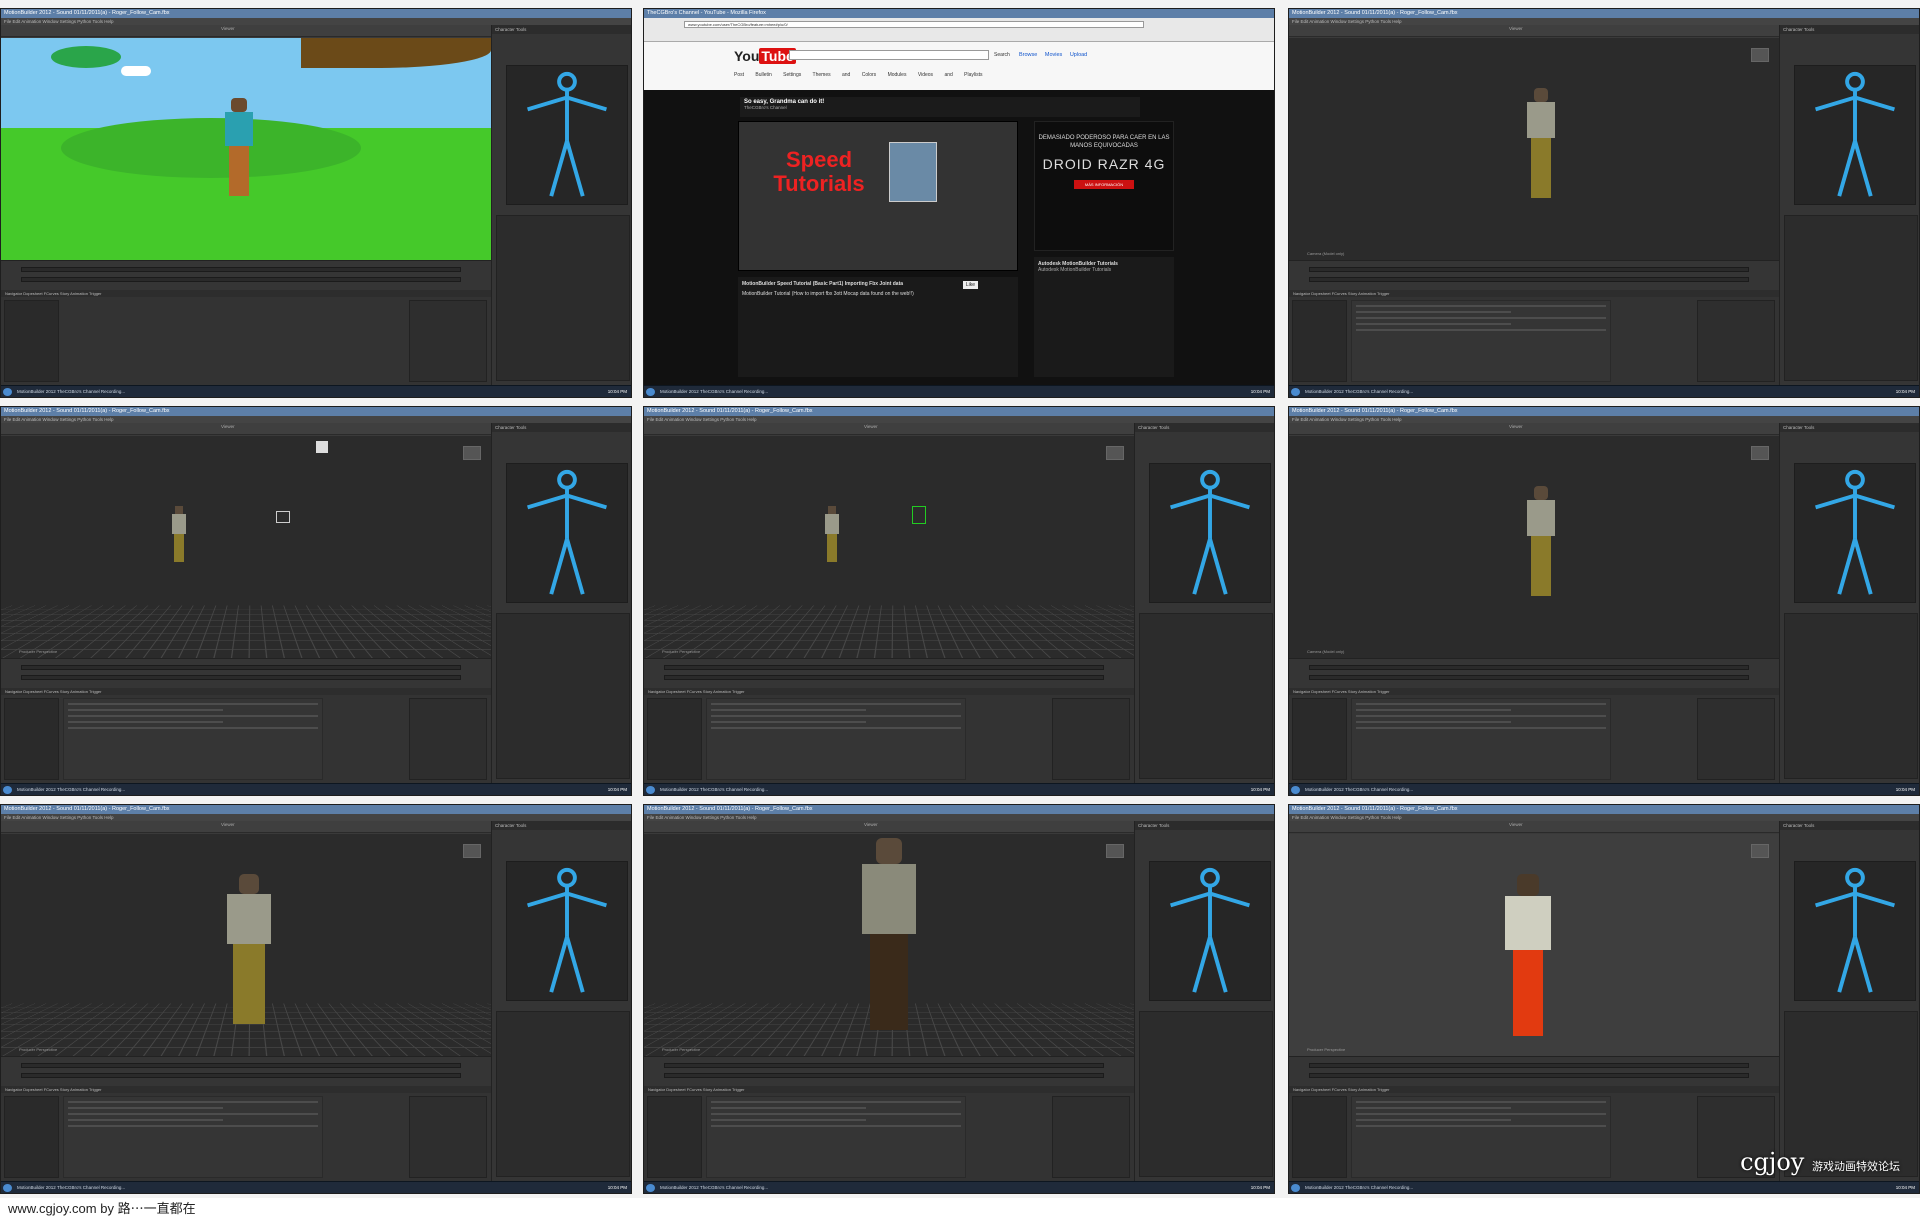 Image resolution: width=1920 pixels, height=1222 pixels. I want to click on camera-gizmo-icon, so click(919, 515).